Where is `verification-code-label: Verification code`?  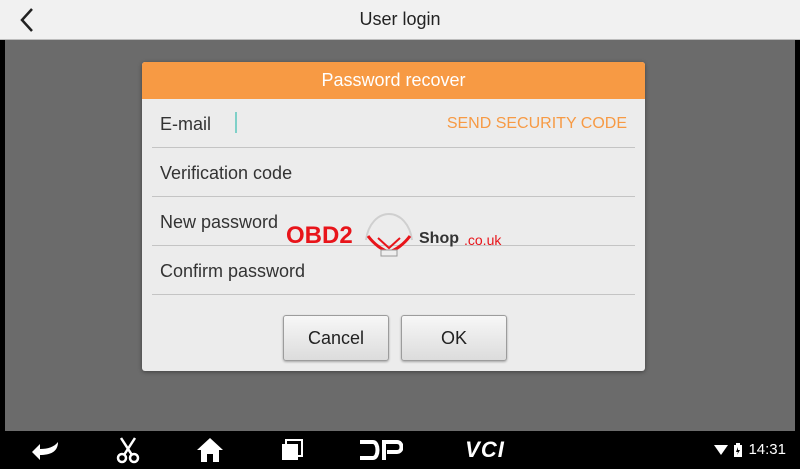
verification-code-label: Verification code is located at coordinates (226, 173).